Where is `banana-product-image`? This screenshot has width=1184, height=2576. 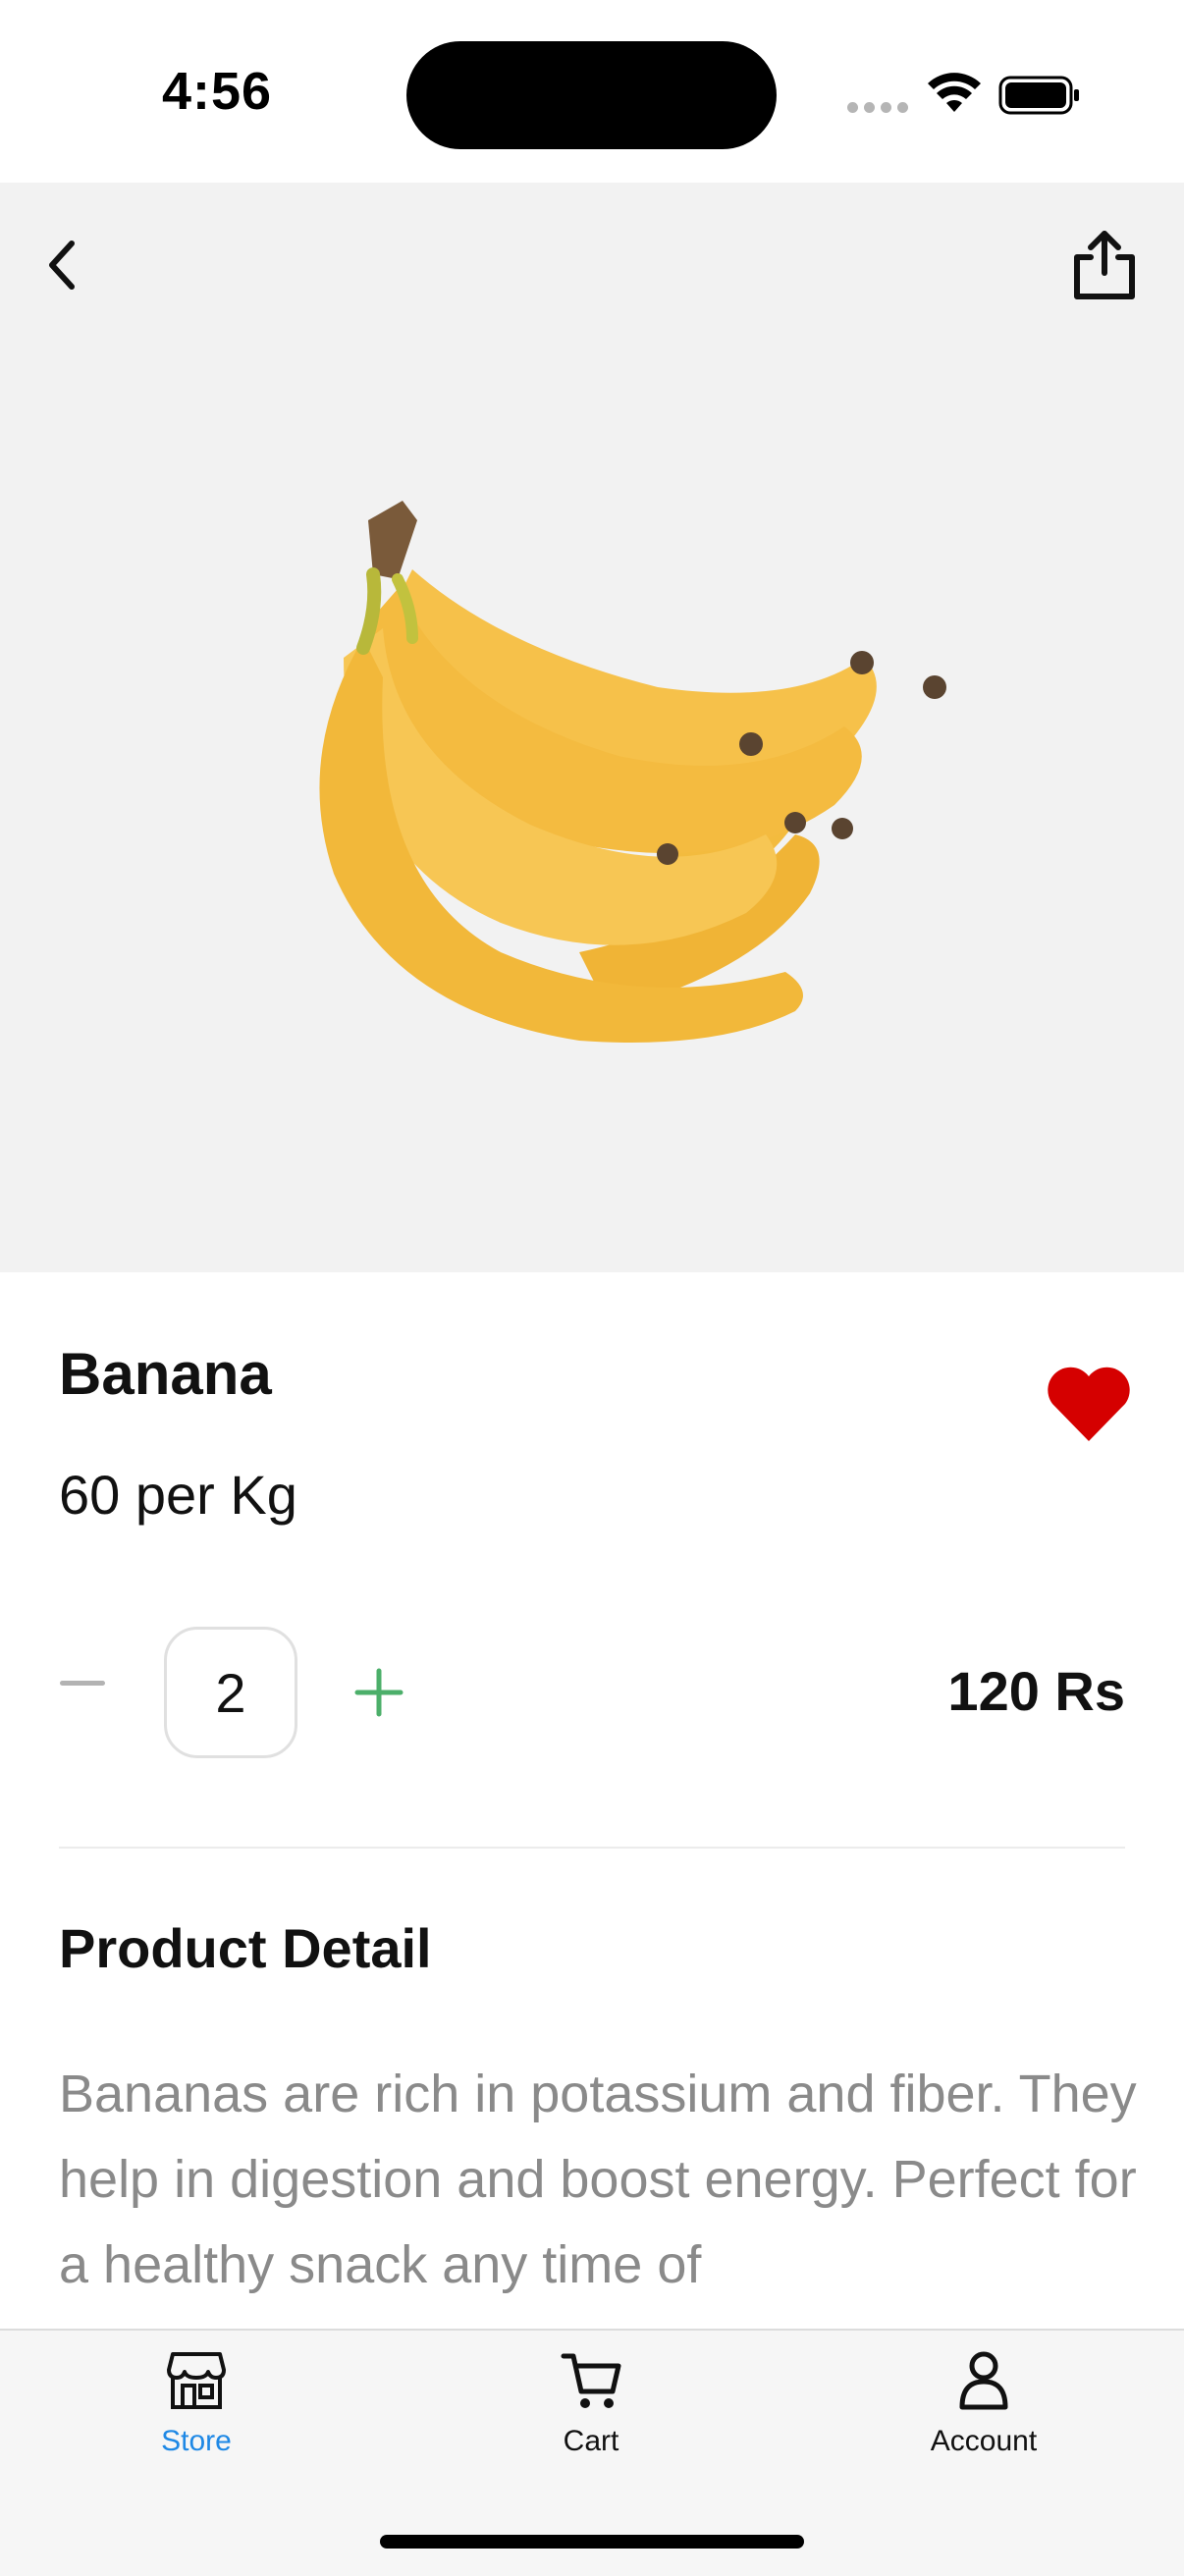
banana-product-image is located at coordinates (633, 772).